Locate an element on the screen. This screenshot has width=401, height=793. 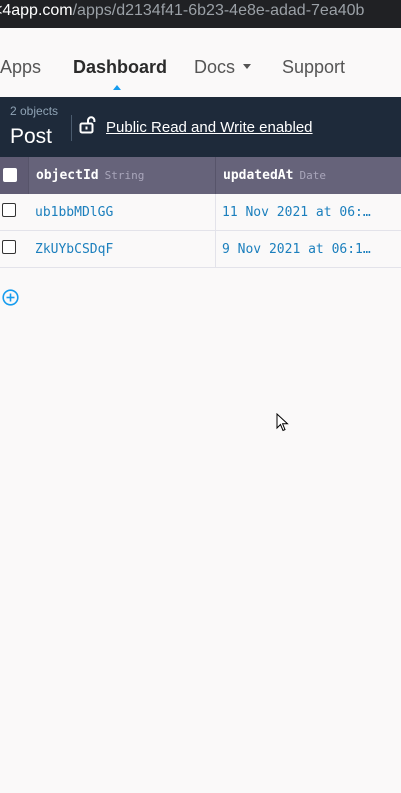
select-all-cell is located at coordinates (14, 175).